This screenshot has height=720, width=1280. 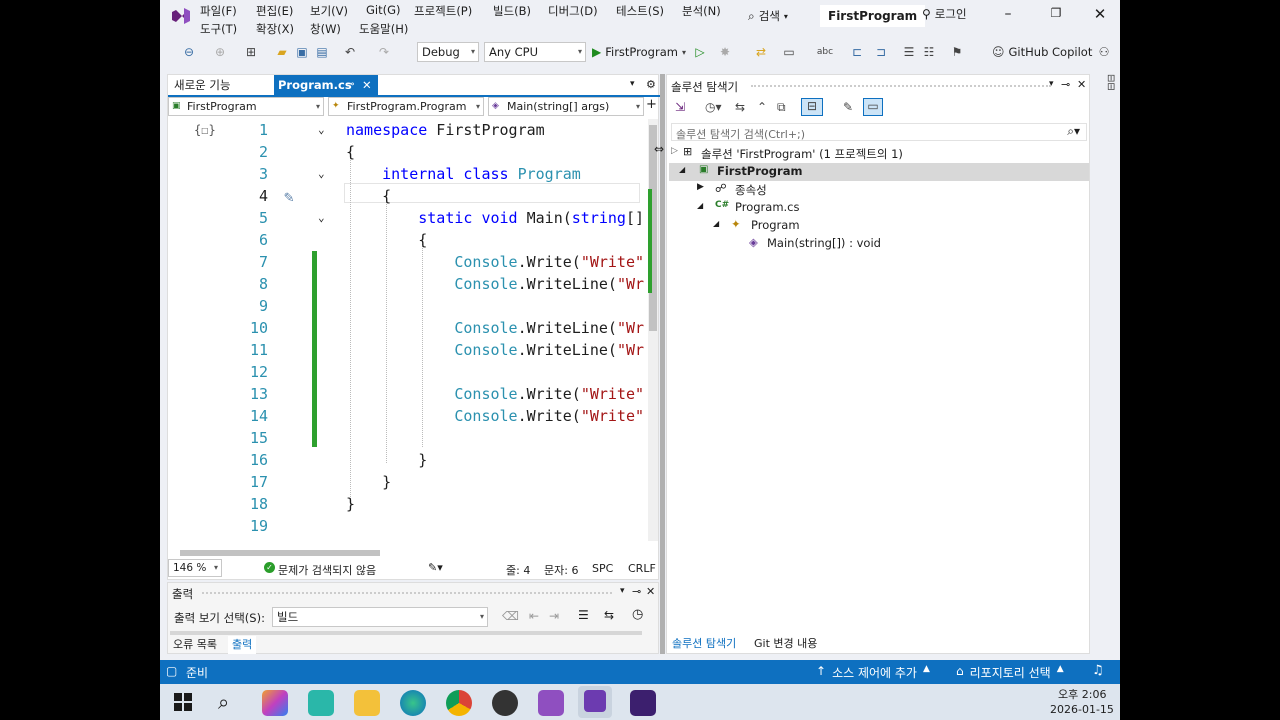 I want to click on toolbar-icon-c: ⊏, so click(x=857, y=52).